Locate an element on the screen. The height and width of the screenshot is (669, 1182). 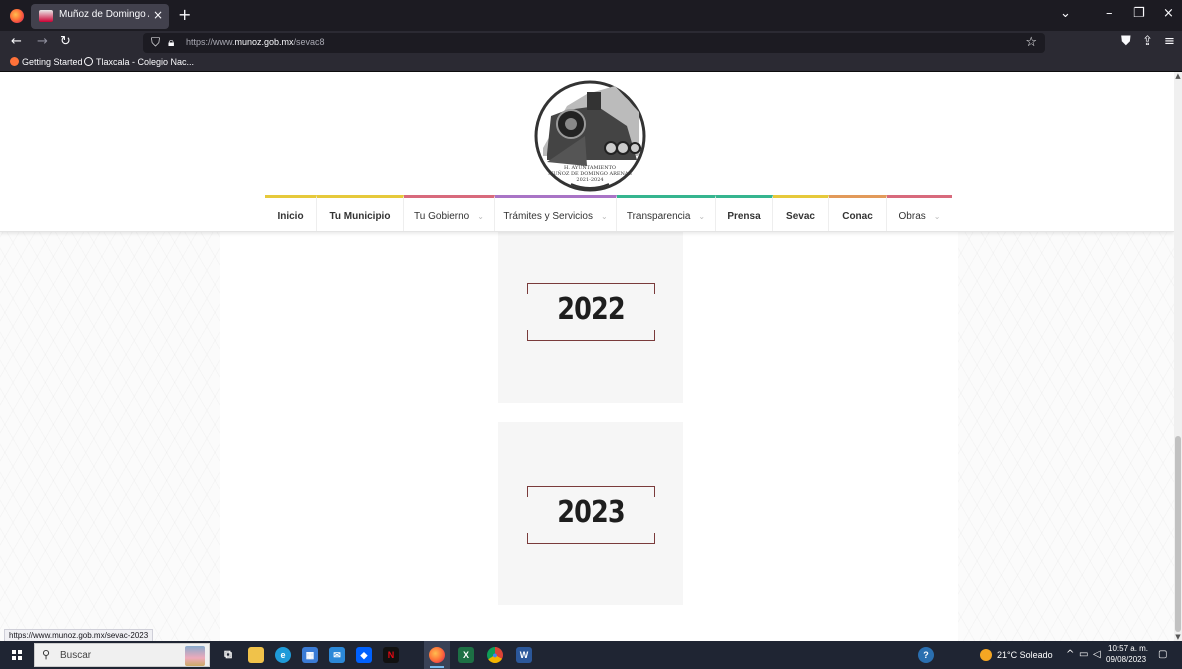
forward-icon: → is located at coordinates (42, 41).